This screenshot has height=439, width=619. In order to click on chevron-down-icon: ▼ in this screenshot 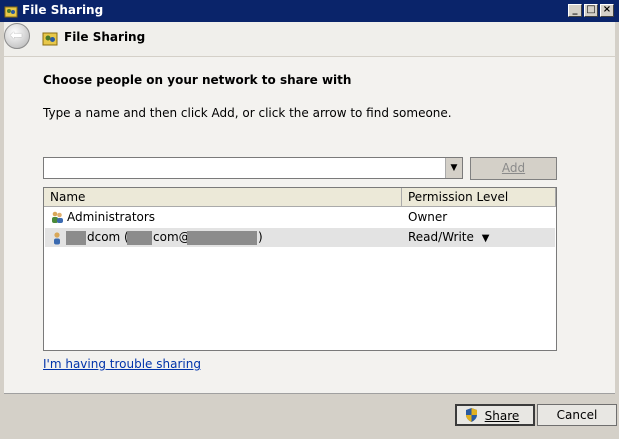, I will do `click(454, 168)`.